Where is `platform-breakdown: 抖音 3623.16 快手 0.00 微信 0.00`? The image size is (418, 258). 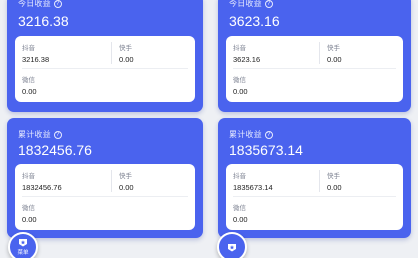
platform-breakdown: 抖音 3623.16 快手 0.00 微信 0.00 is located at coordinates (314, 69).